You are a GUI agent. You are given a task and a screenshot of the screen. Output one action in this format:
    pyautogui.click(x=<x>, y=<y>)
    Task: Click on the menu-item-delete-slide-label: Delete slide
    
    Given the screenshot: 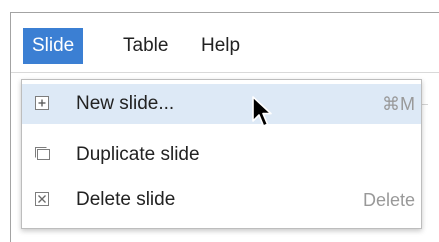 What is the action you would take?
    pyautogui.click(x=126, y=199)
    